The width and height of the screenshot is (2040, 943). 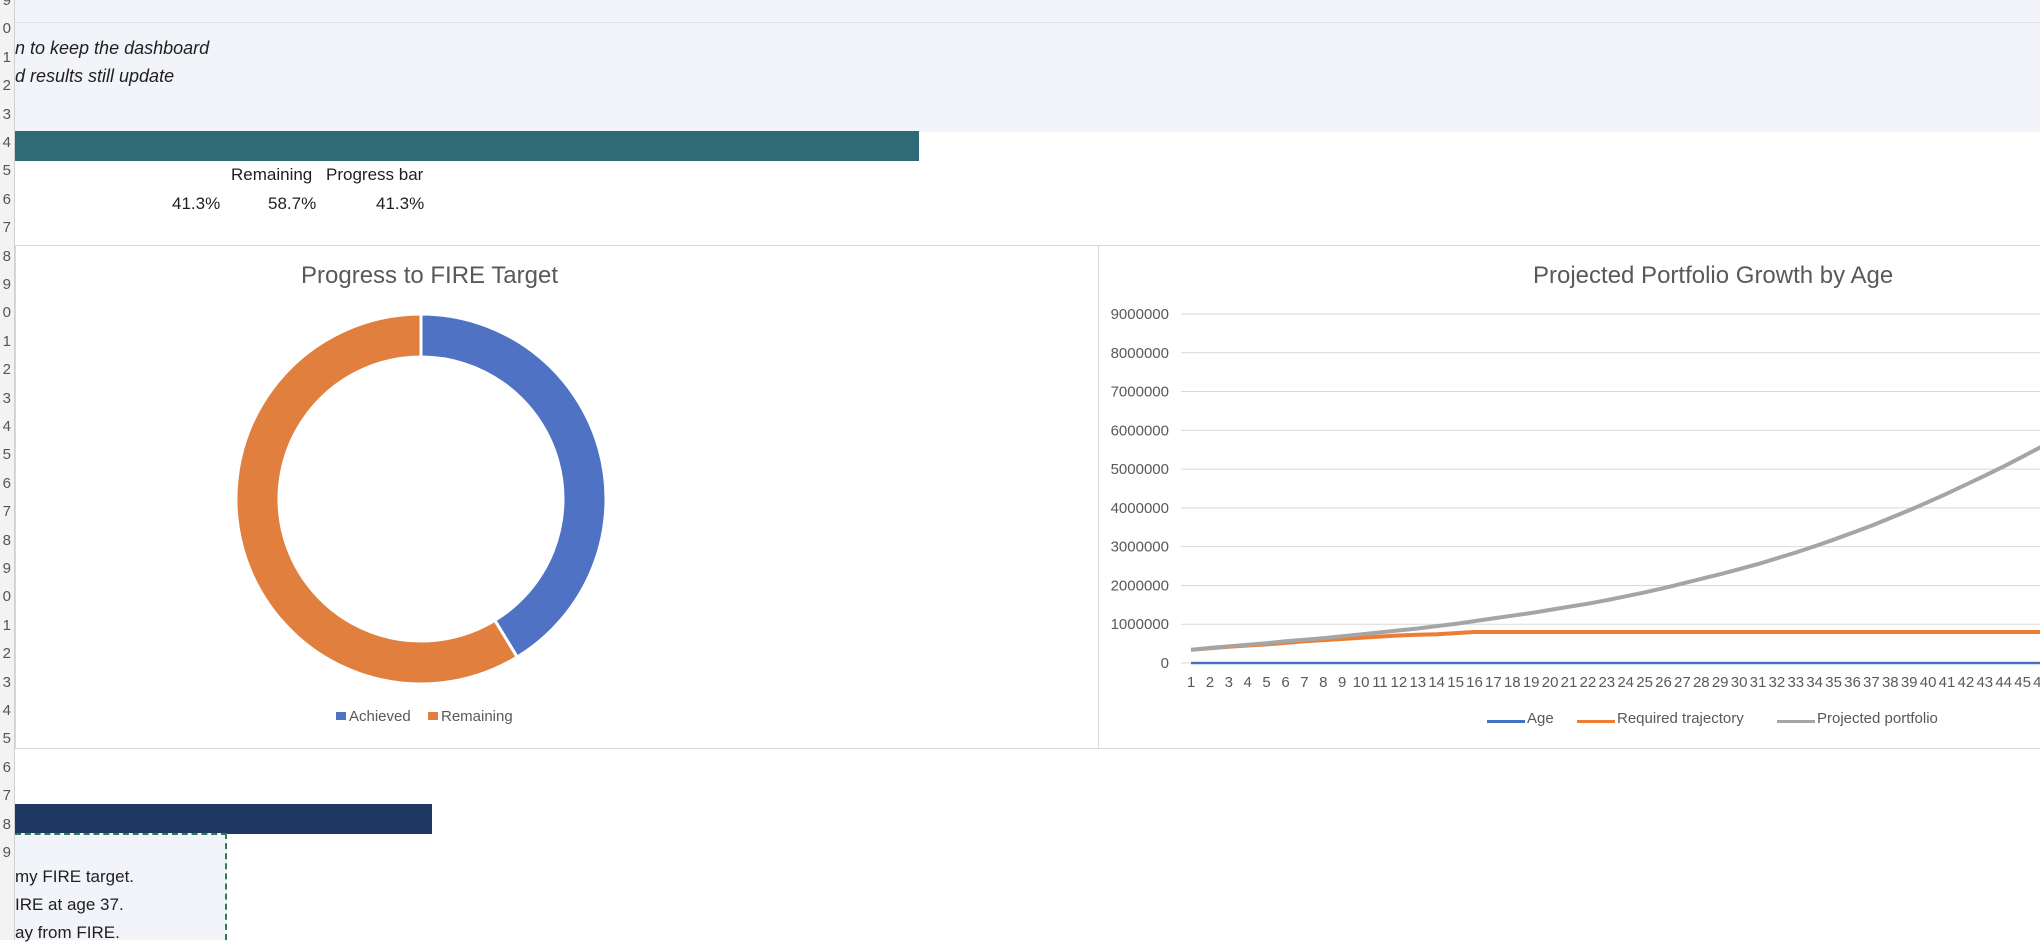 I want to click on x-tick-label: 8, so click(x=1323, y=682).